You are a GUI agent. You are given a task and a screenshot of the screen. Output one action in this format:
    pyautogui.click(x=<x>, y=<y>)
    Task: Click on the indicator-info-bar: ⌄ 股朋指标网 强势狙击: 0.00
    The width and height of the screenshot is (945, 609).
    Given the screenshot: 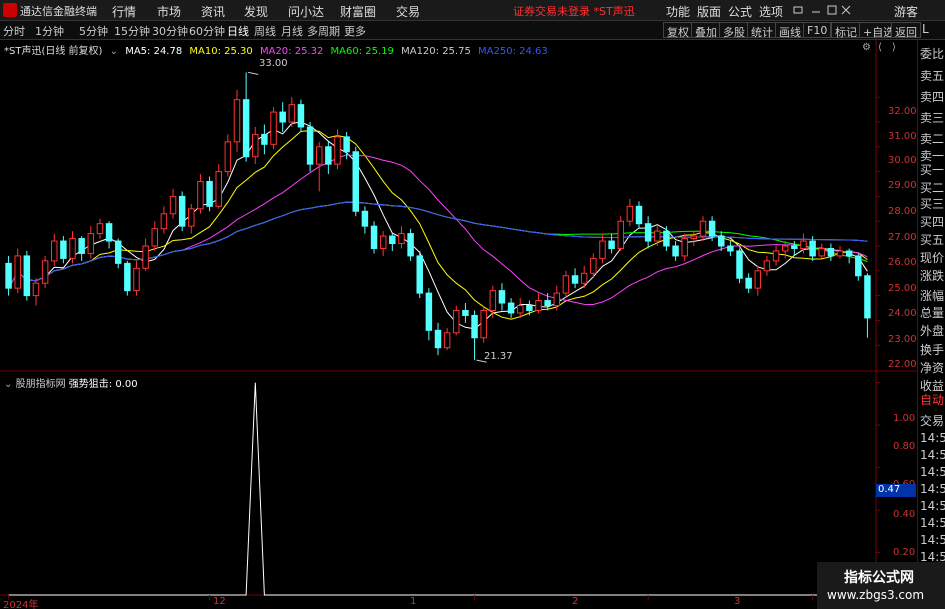 What is the action you would take?
    pyautogui.click(x=71, y=382)
    